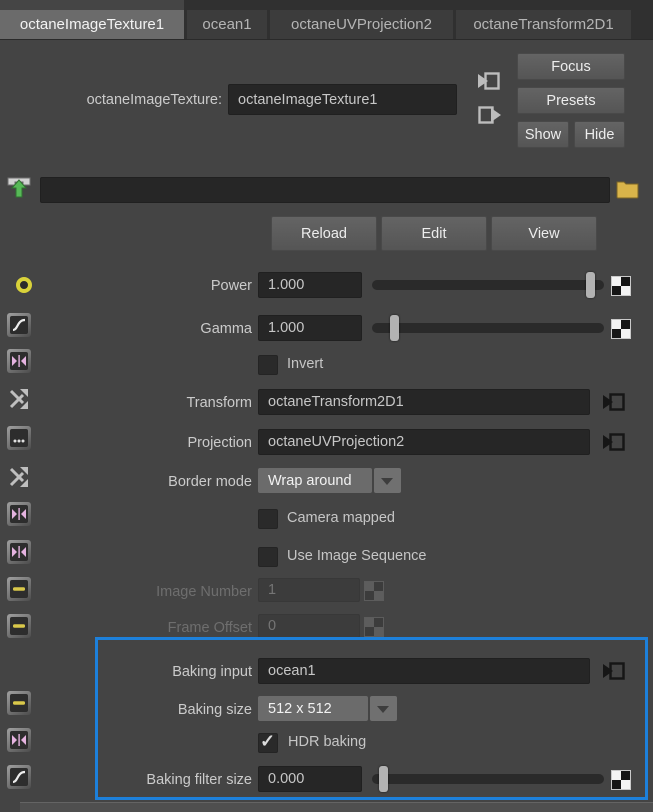 The height and width of the screenshot is (812, 653). What do you see at coordinates (305, 364) in the screenshot?
I see `invert-label: Invert` at bounding box center [305, 364].